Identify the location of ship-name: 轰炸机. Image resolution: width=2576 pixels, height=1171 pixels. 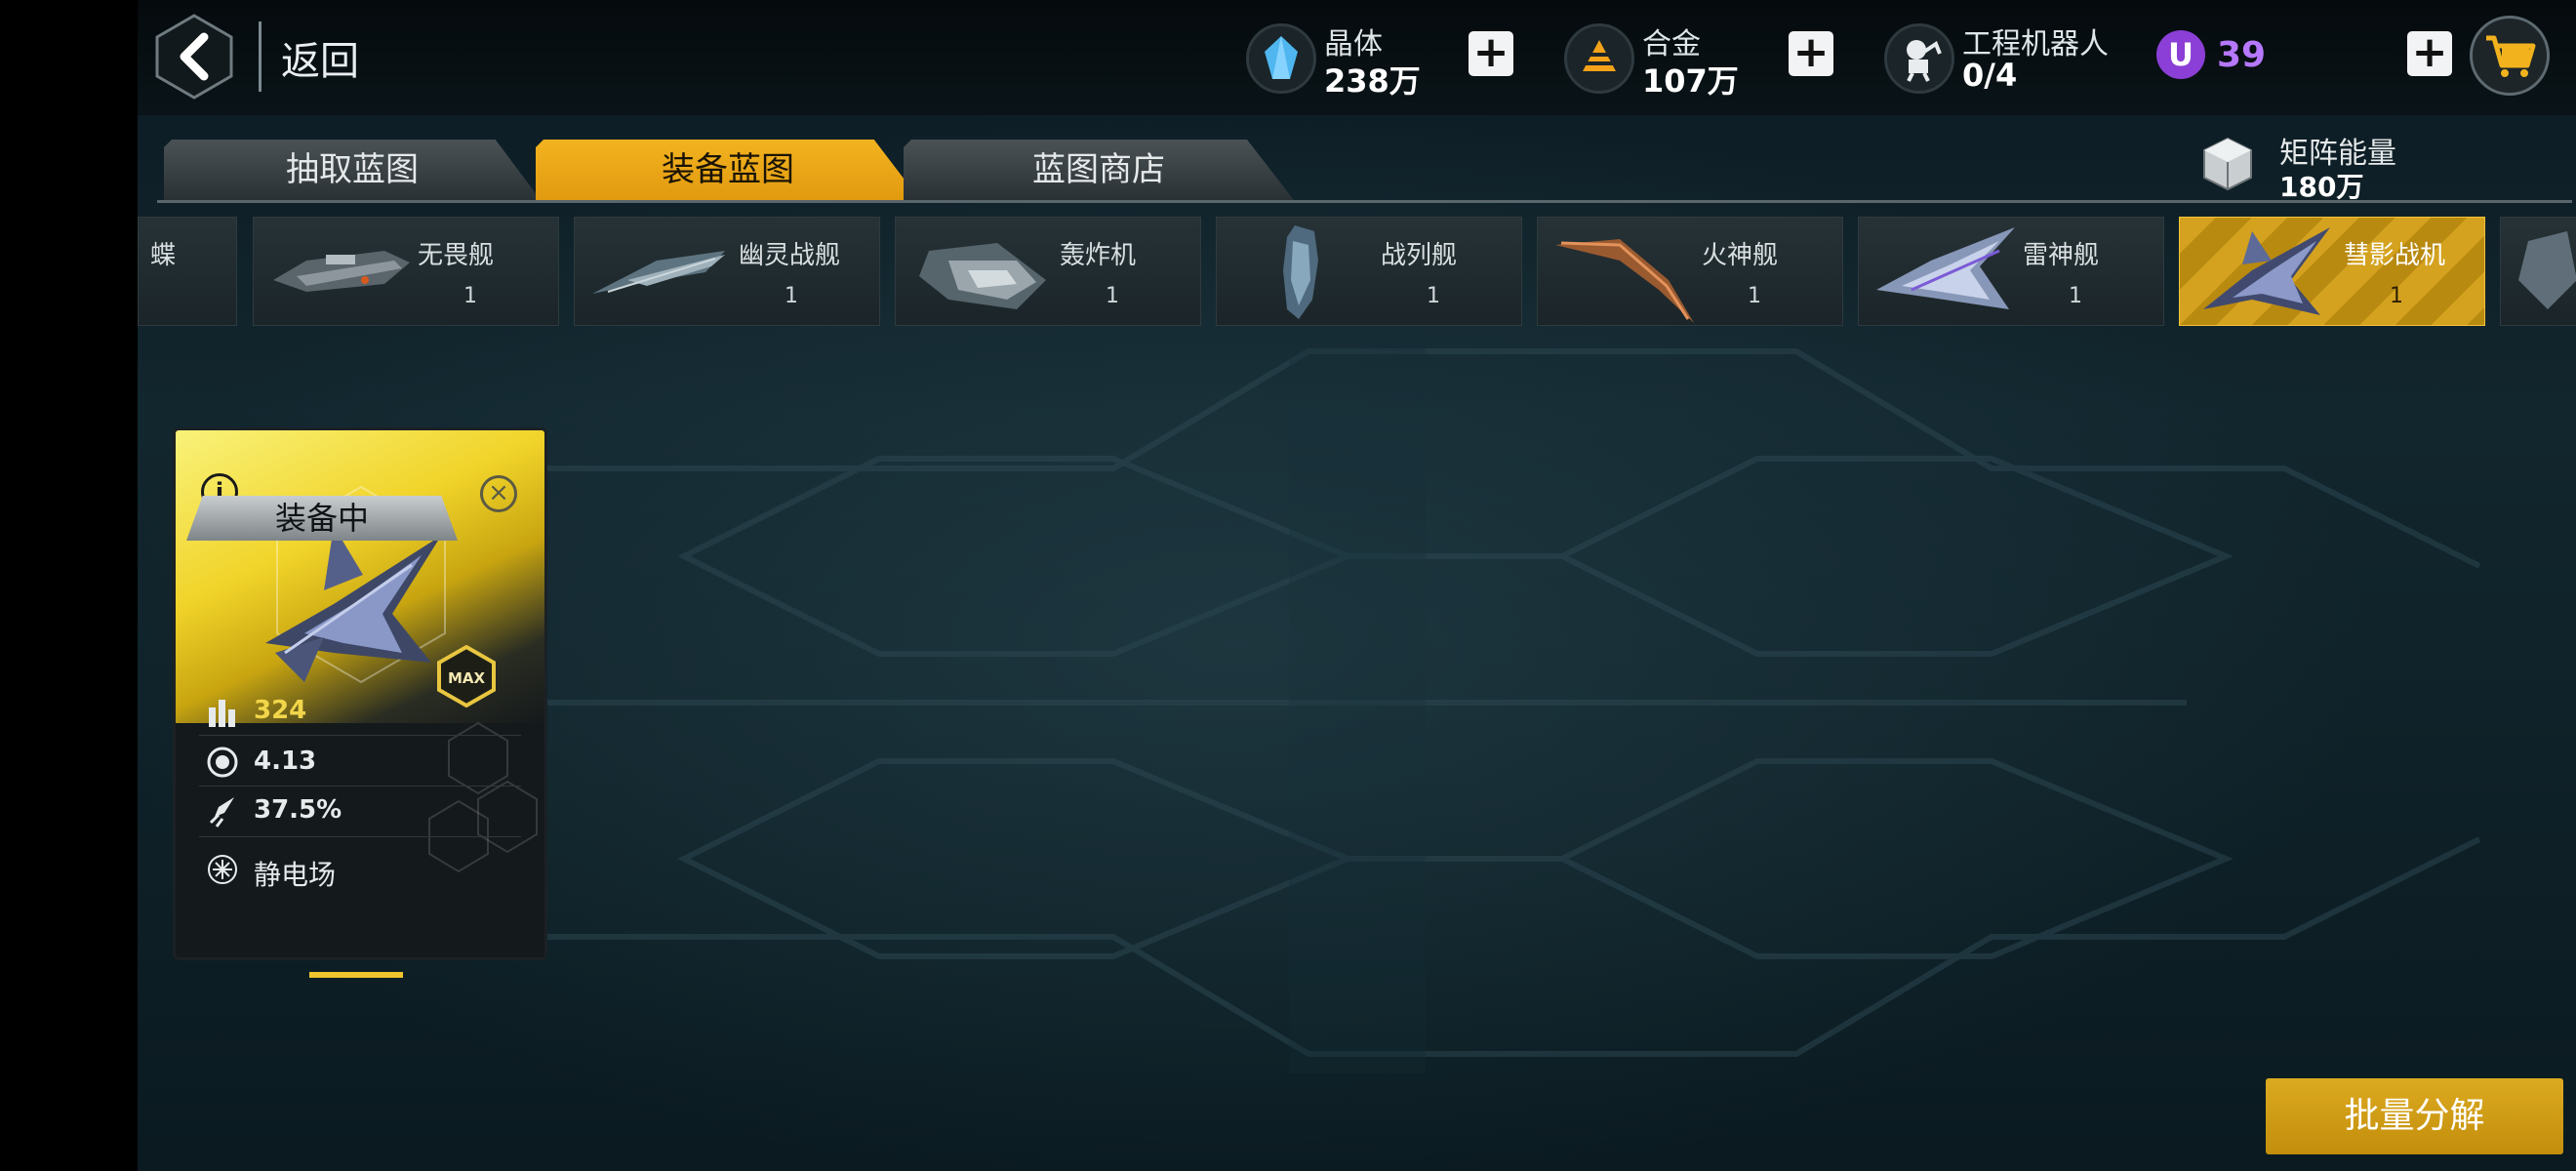
(1098, 255).